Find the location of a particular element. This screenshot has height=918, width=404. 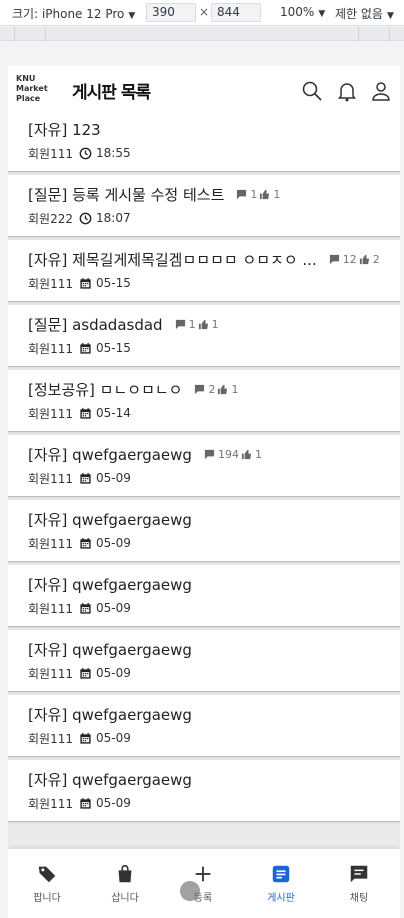

bottom-navigation: 팝니다 삽니다 등록 게시판 채팅 is located at coordinates (204, 883).